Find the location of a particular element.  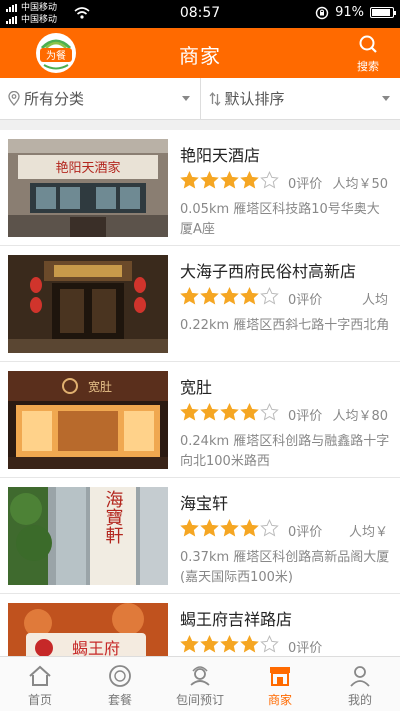

tab-label: 商家 is located at coordinates (279, 700).